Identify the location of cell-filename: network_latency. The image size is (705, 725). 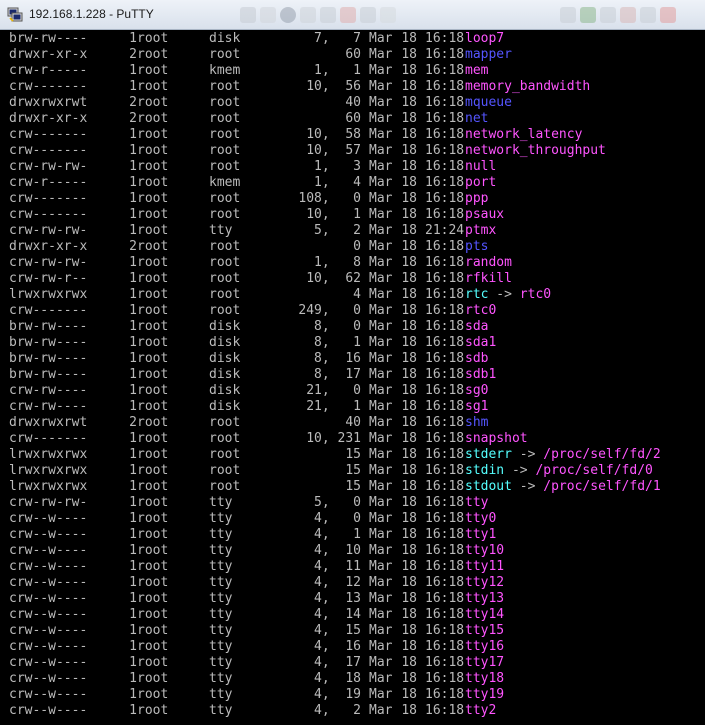
(523, 135).